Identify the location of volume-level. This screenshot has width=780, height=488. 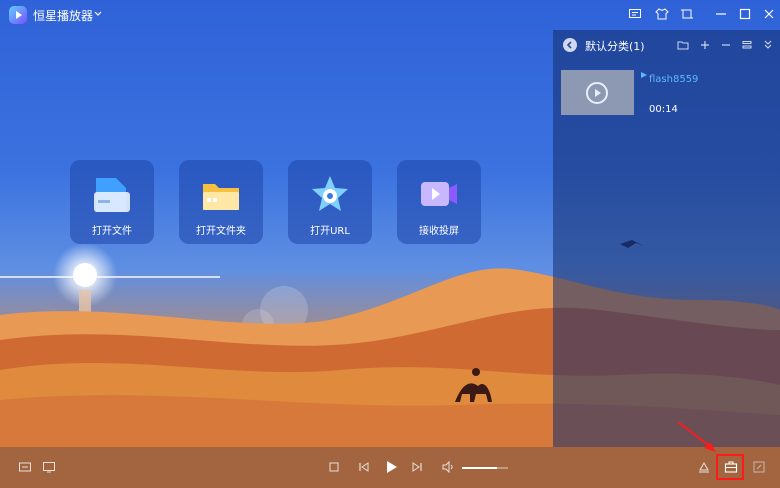
(479, 468).